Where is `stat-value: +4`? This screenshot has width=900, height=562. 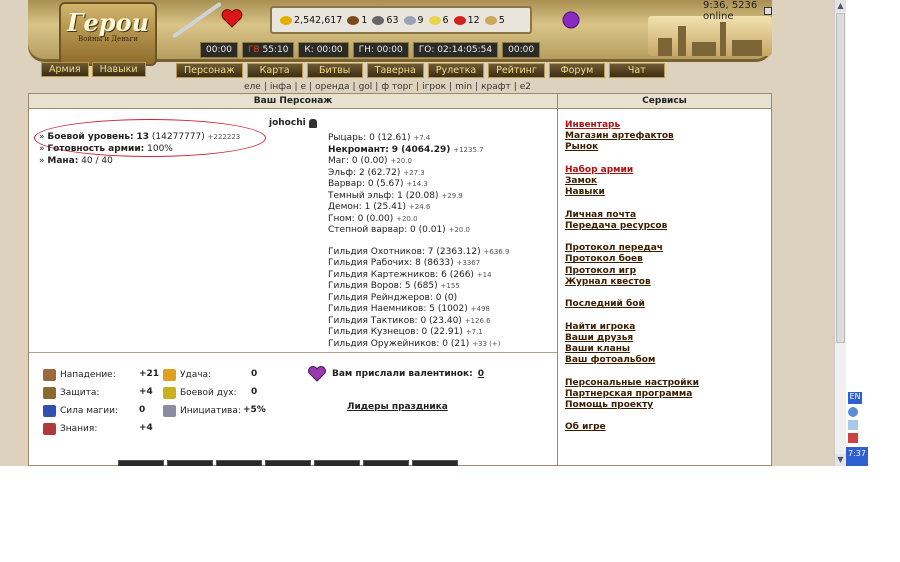 stat-value: +4 is located at coordinates (146, 392).